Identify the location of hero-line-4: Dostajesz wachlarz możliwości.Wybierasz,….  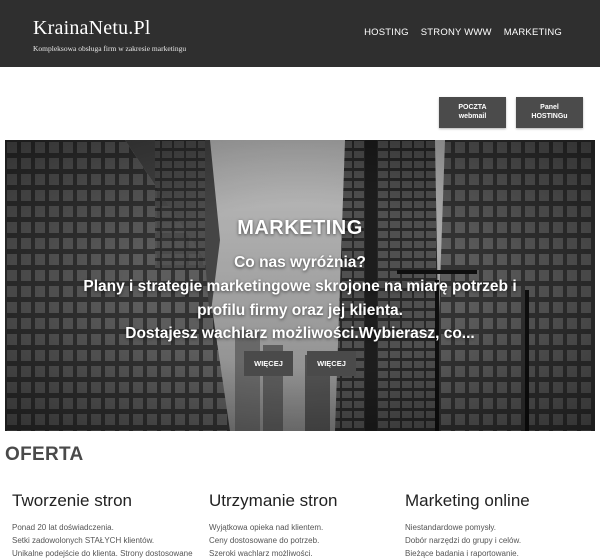
(300, 333).